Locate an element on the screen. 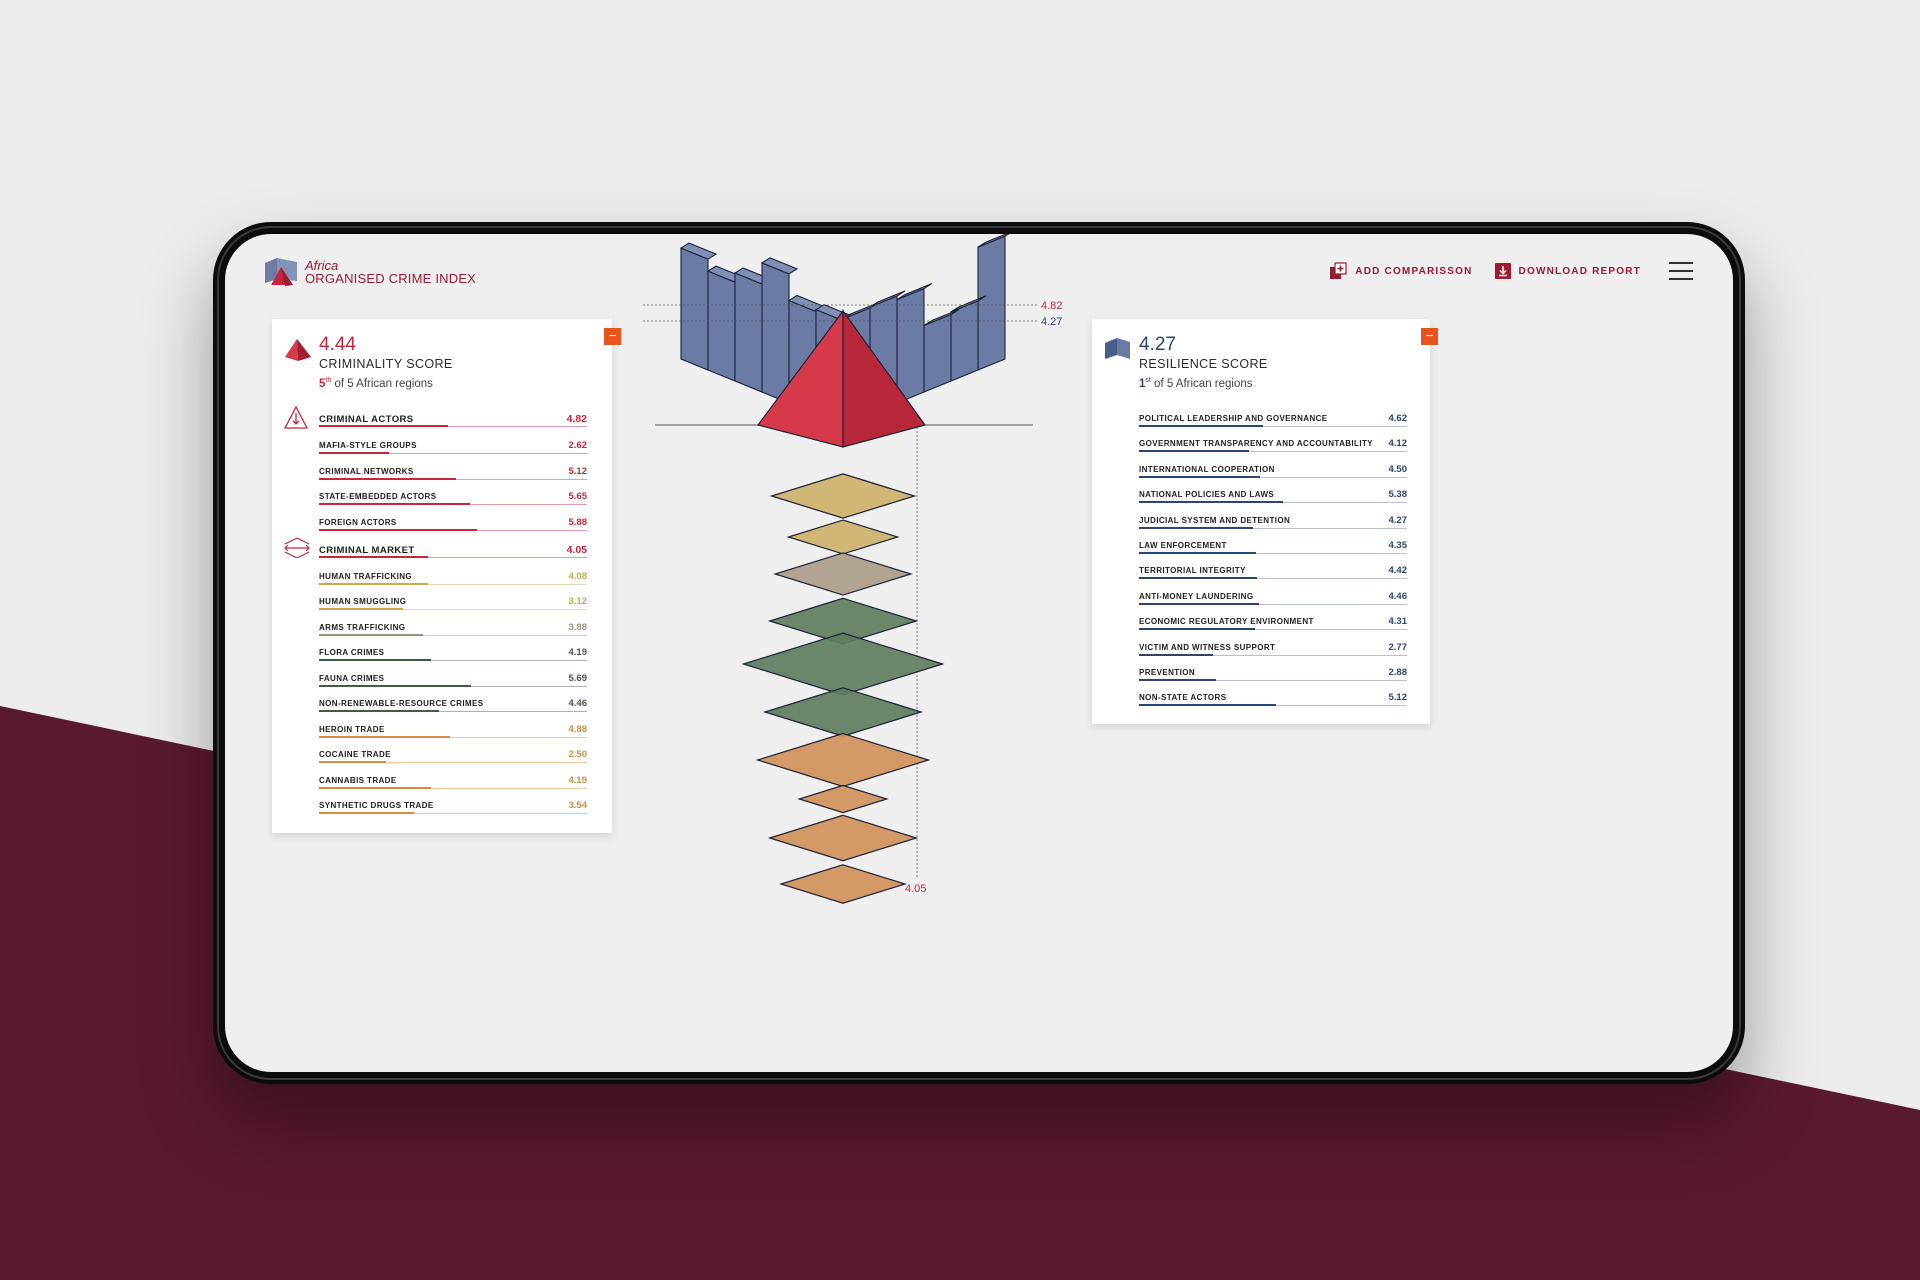 The width and height of the screenshot is (1920, 1280). indicator-value: 4.42 is located at coordinates (1398, 571).